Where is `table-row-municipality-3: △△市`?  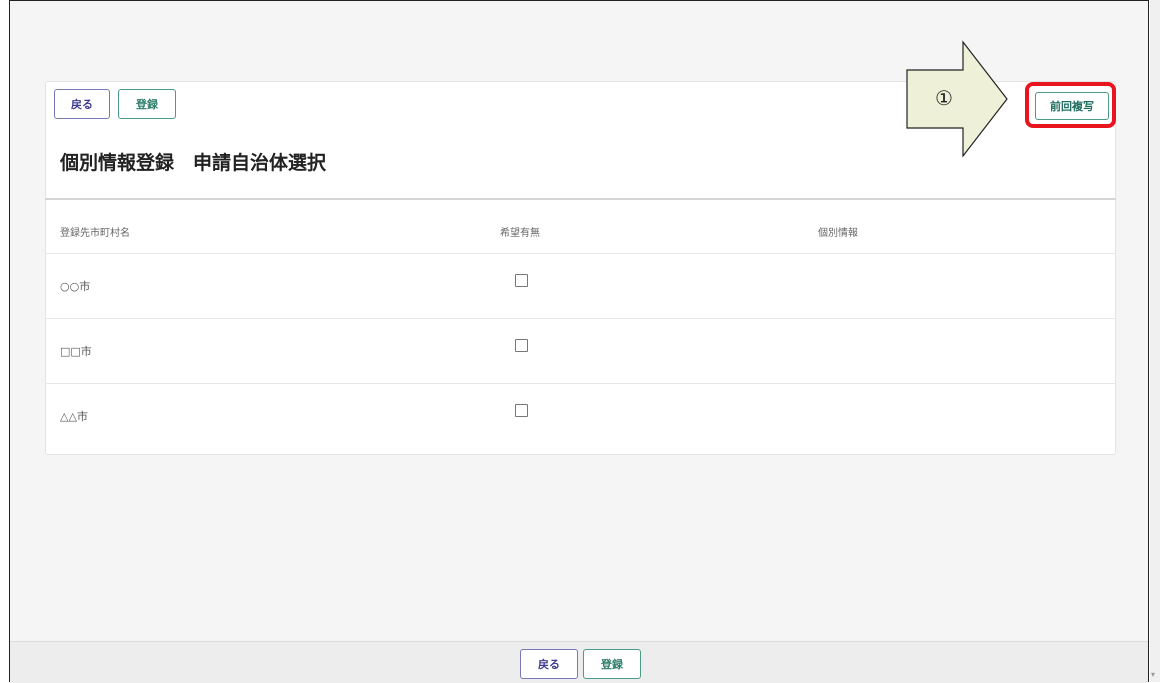 table-row-municipality-3: △△市 is located at coordinates (74, 416).